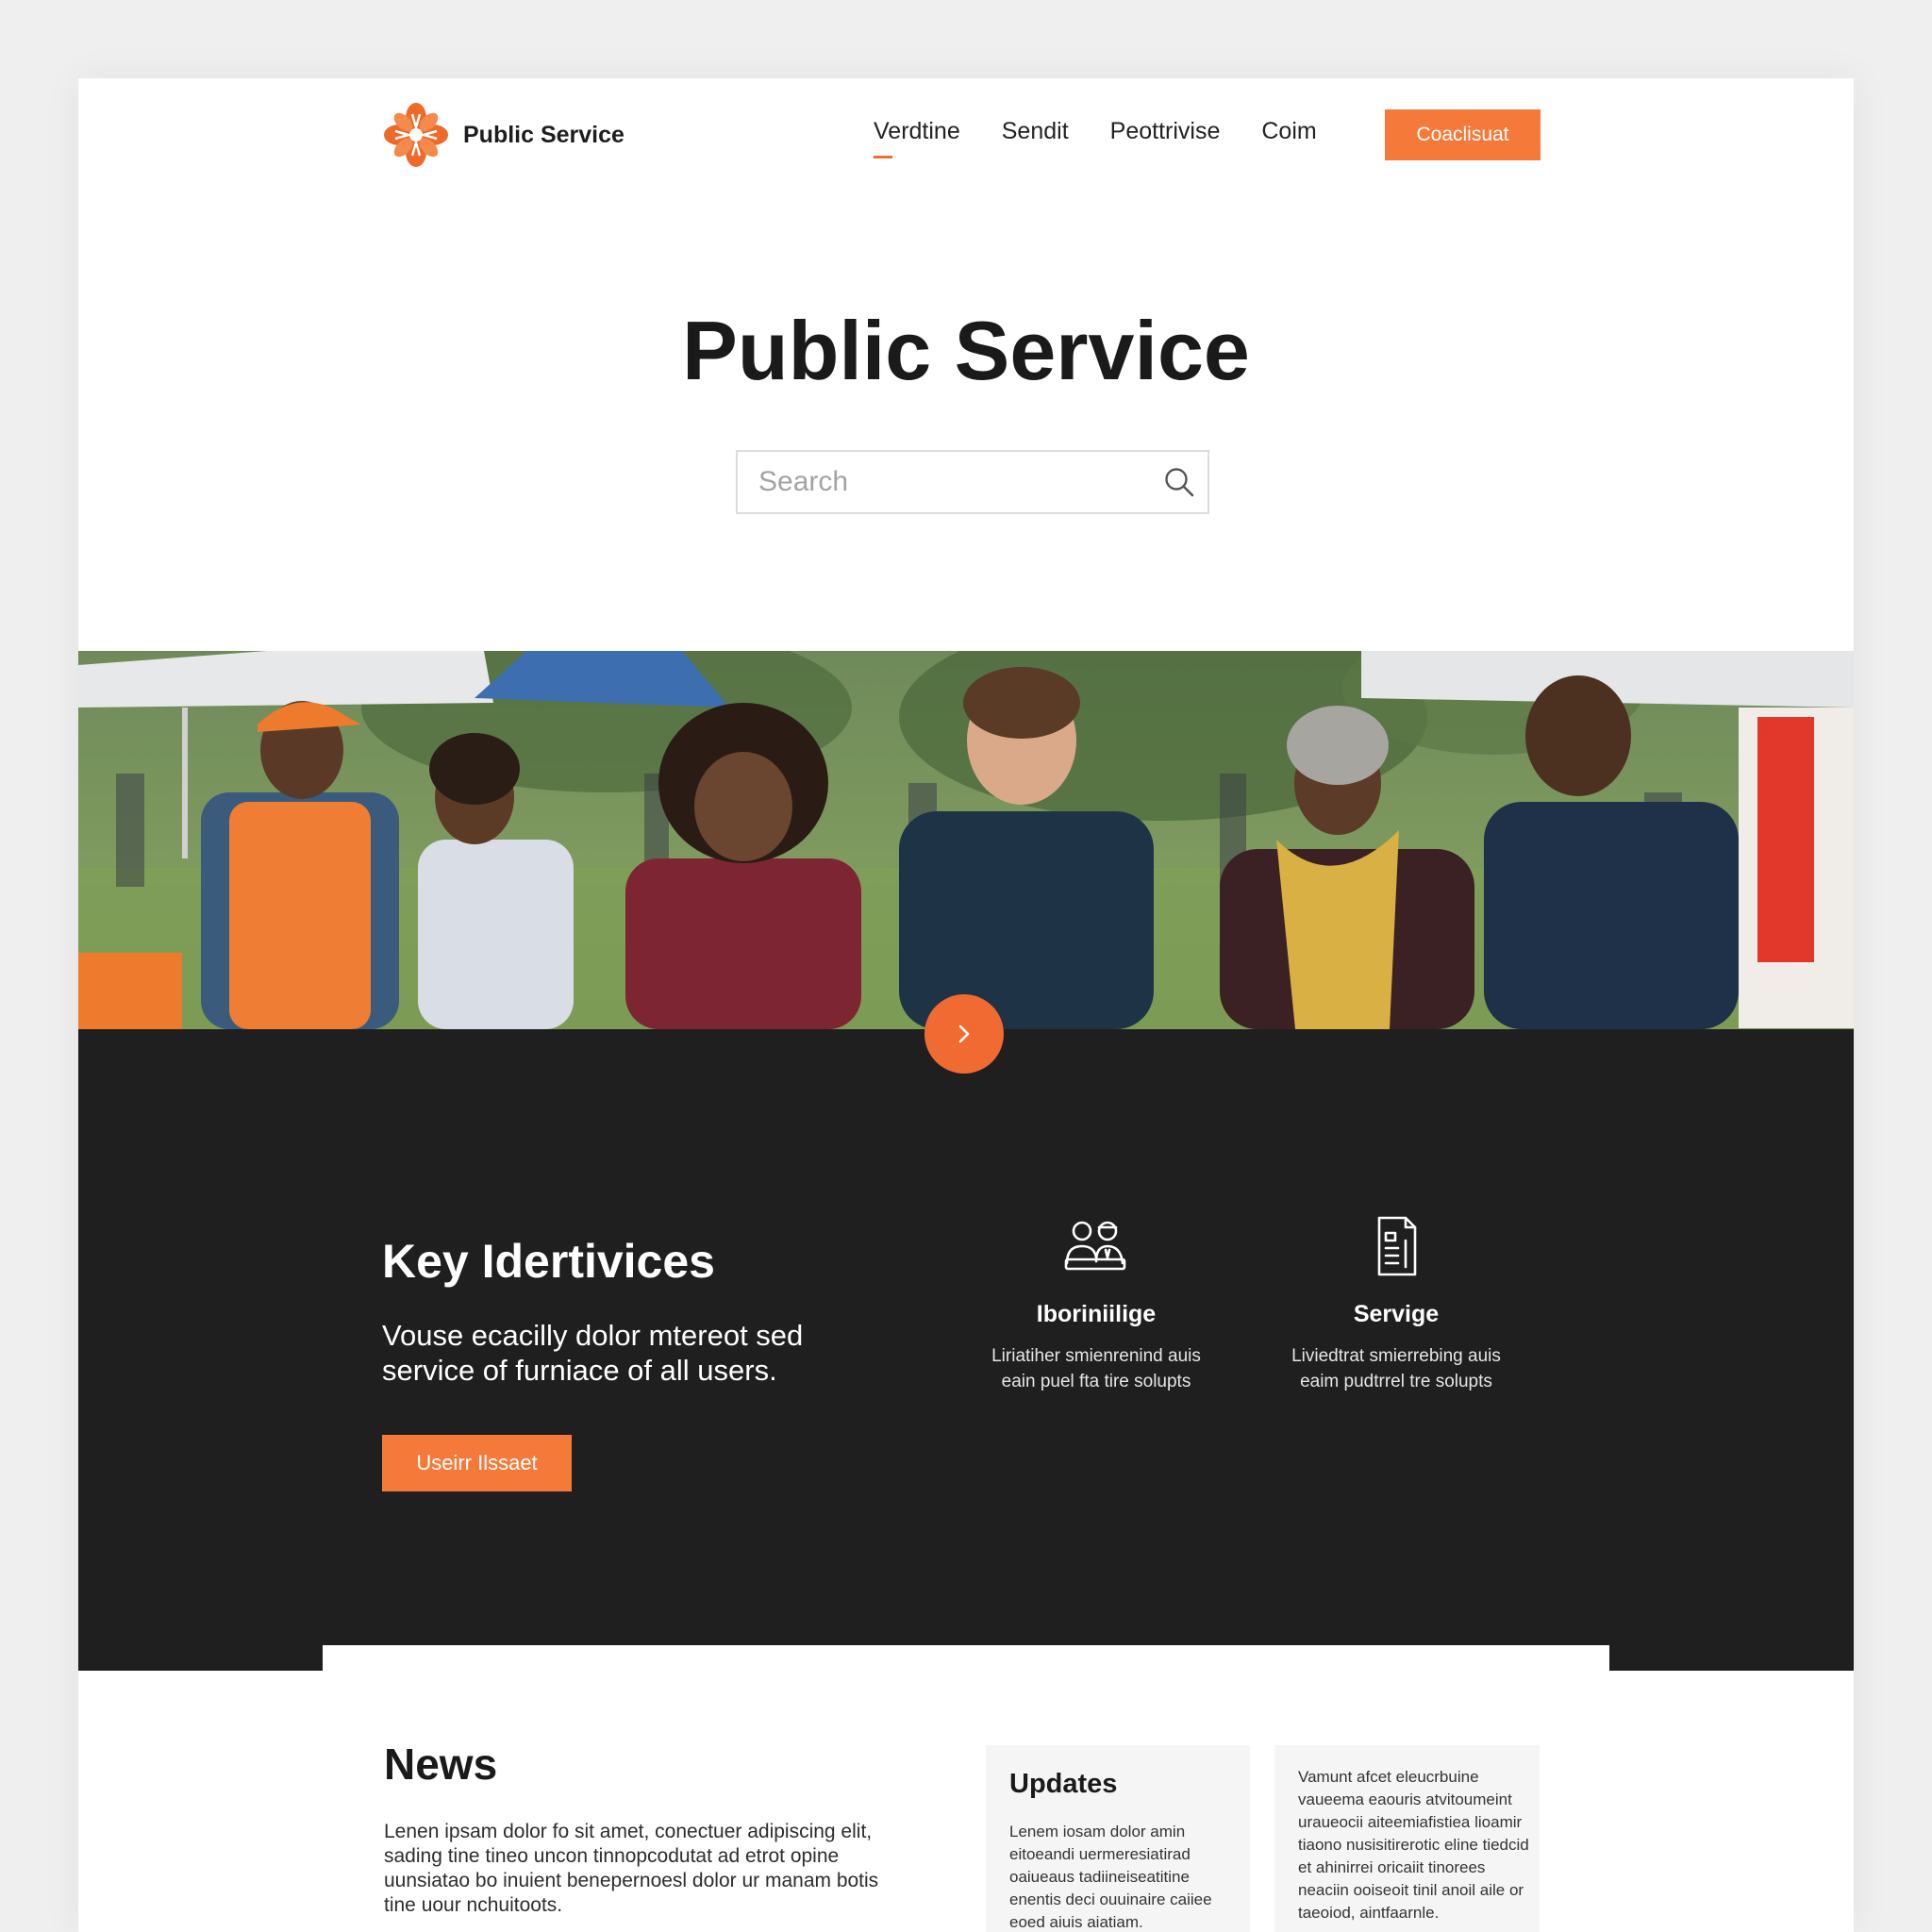 The height and width of the screenshot is (1932, 1932). I want to click on news-title: News, so click(441, 1765).